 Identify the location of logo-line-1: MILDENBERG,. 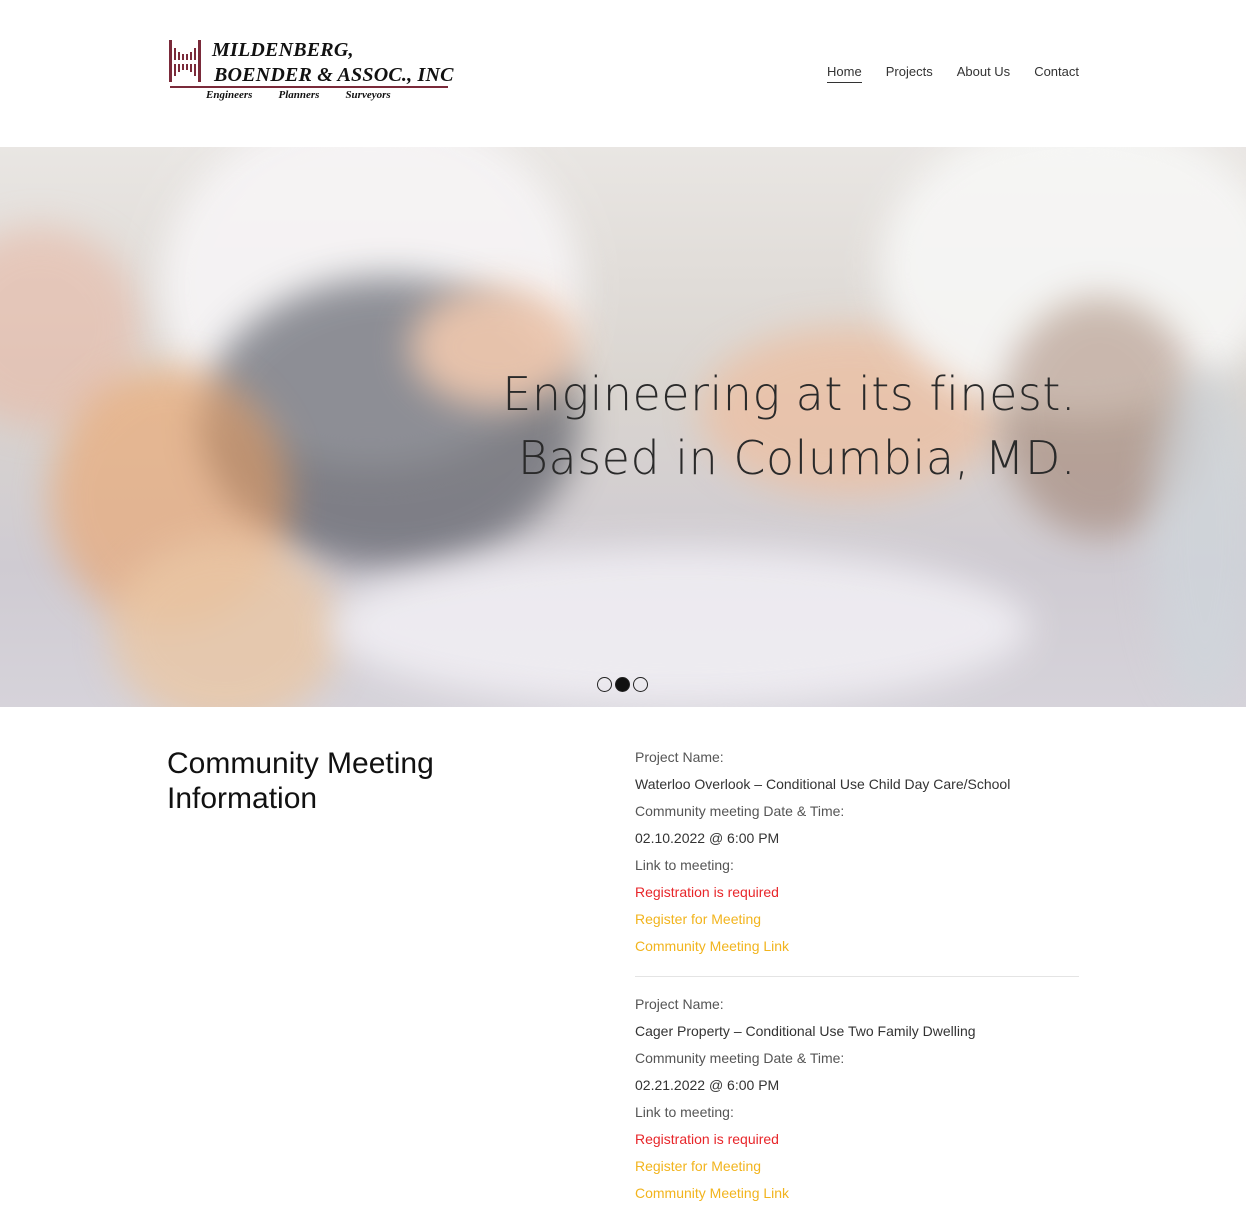
(283, 50).